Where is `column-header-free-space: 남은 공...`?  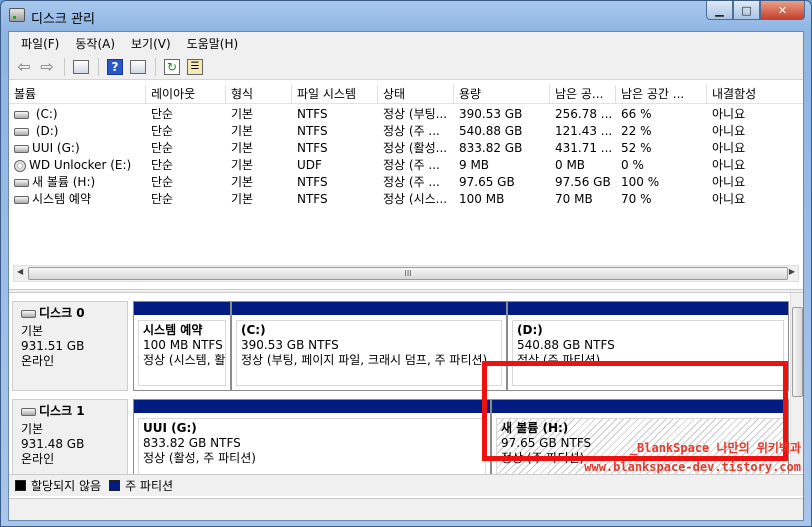
column-header-free-space: 남은 공... is located at coordinates (583, 94).